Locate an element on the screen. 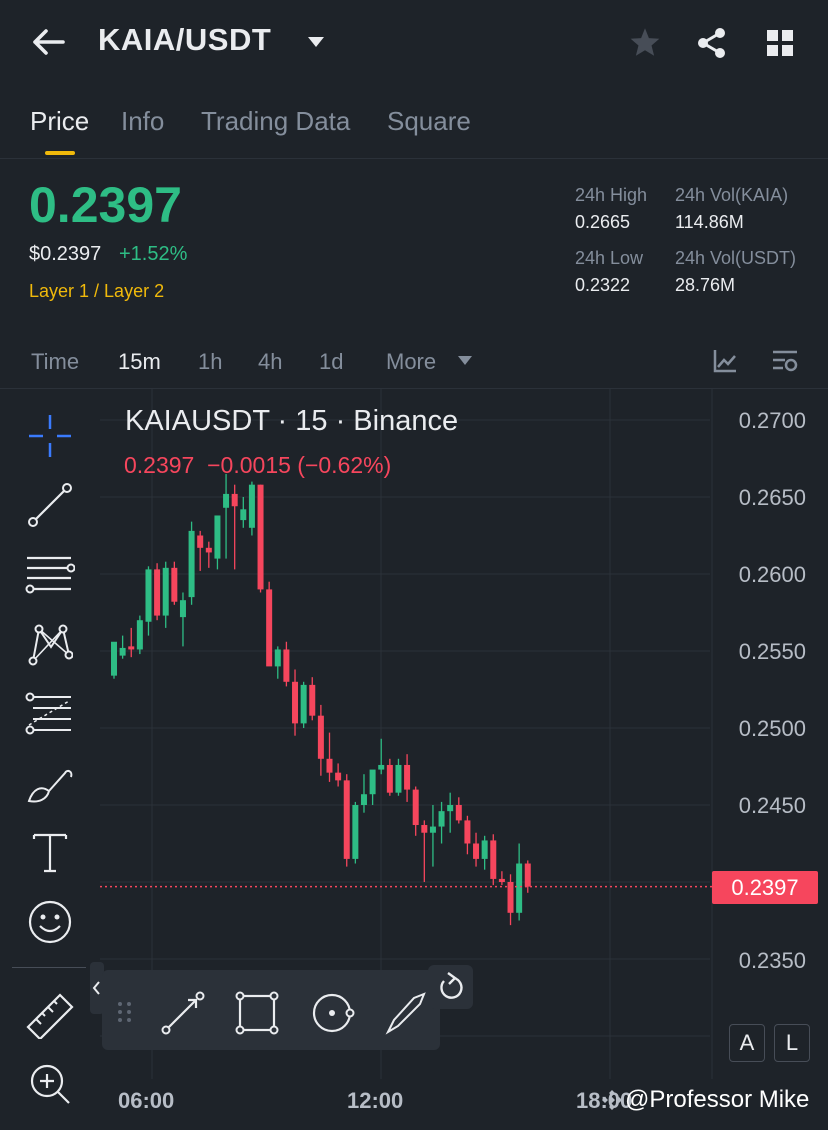 This screenshot has height=1130, width=828. active-tab-indicator is located at coordinates (60, 153).